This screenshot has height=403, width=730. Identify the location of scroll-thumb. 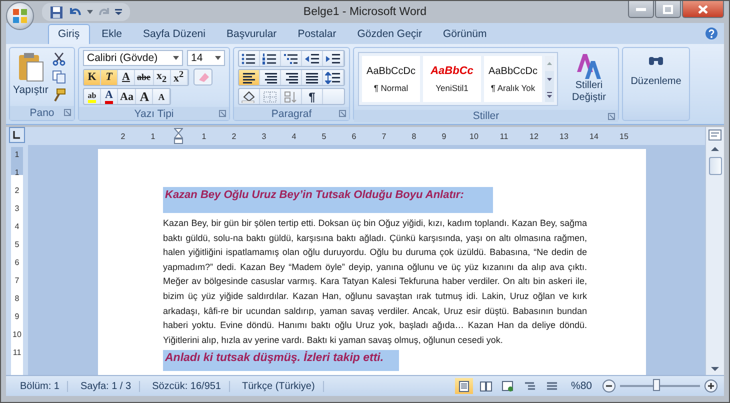
(715, 166).